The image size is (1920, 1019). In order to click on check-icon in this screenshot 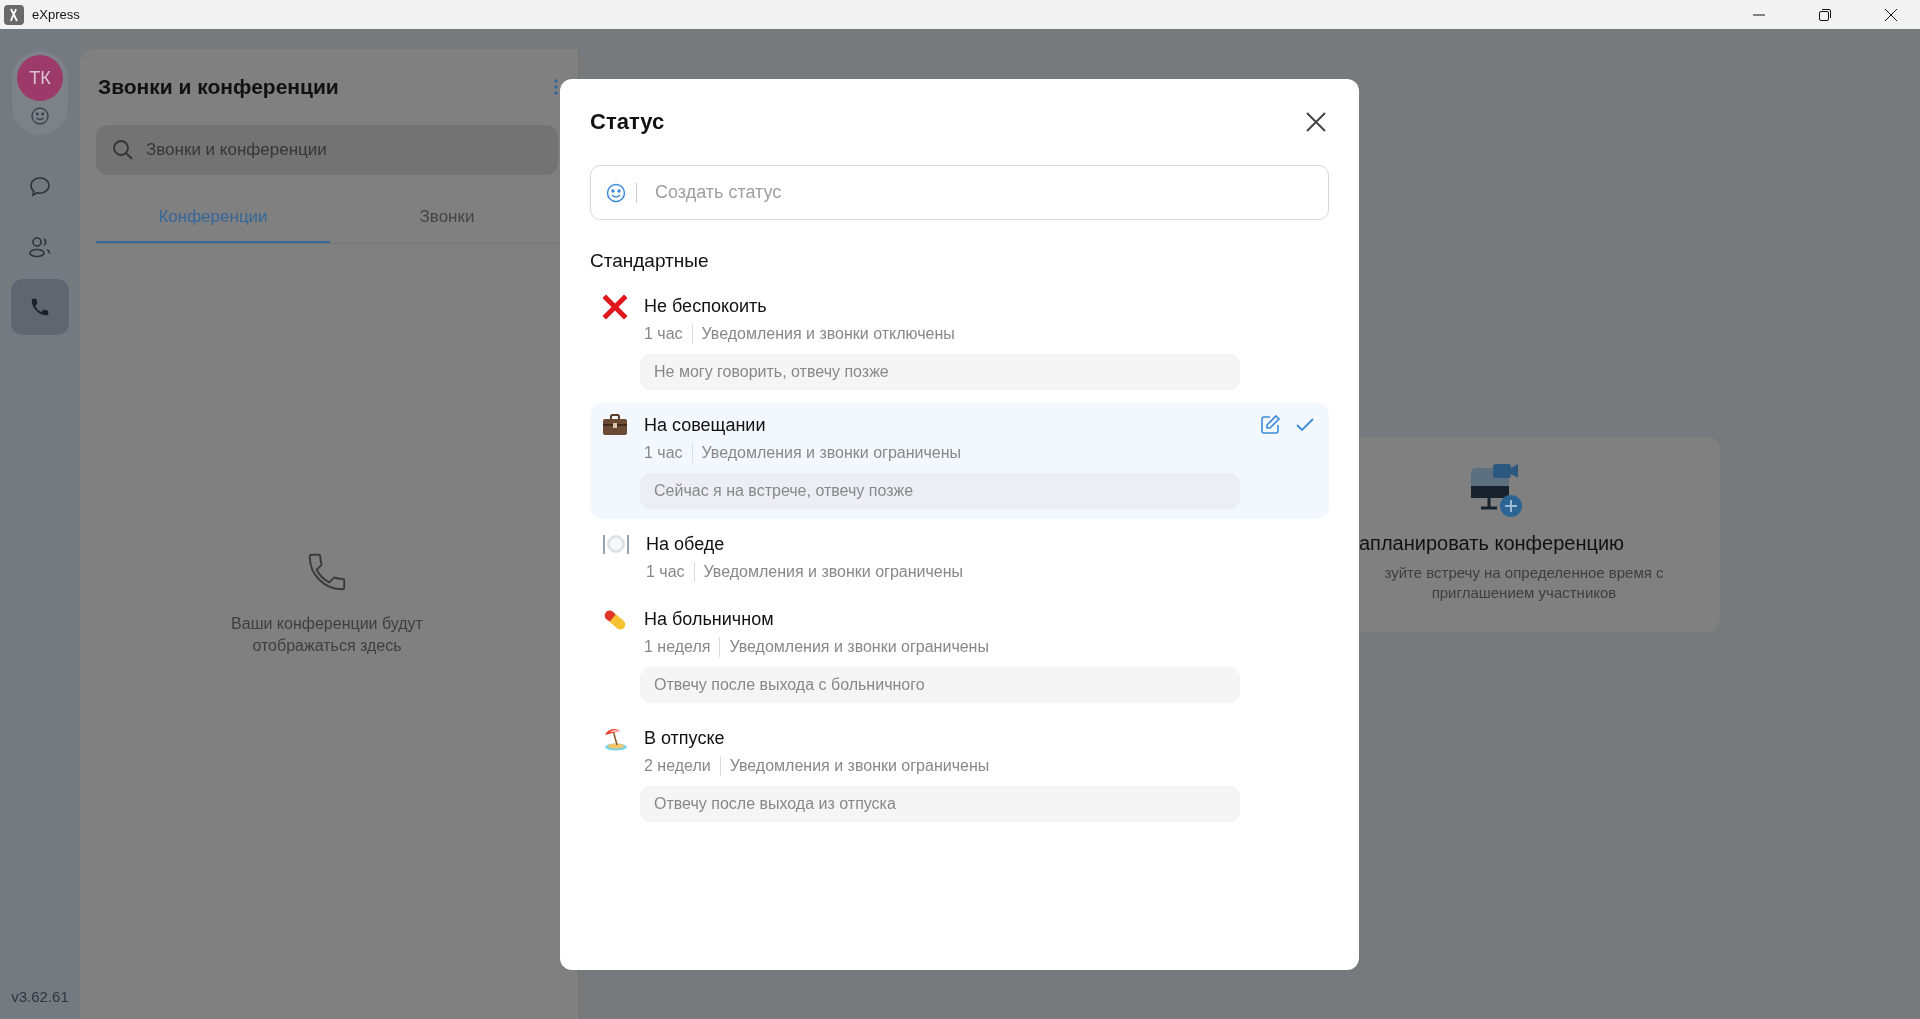, I will do `click(1305, 425)`.